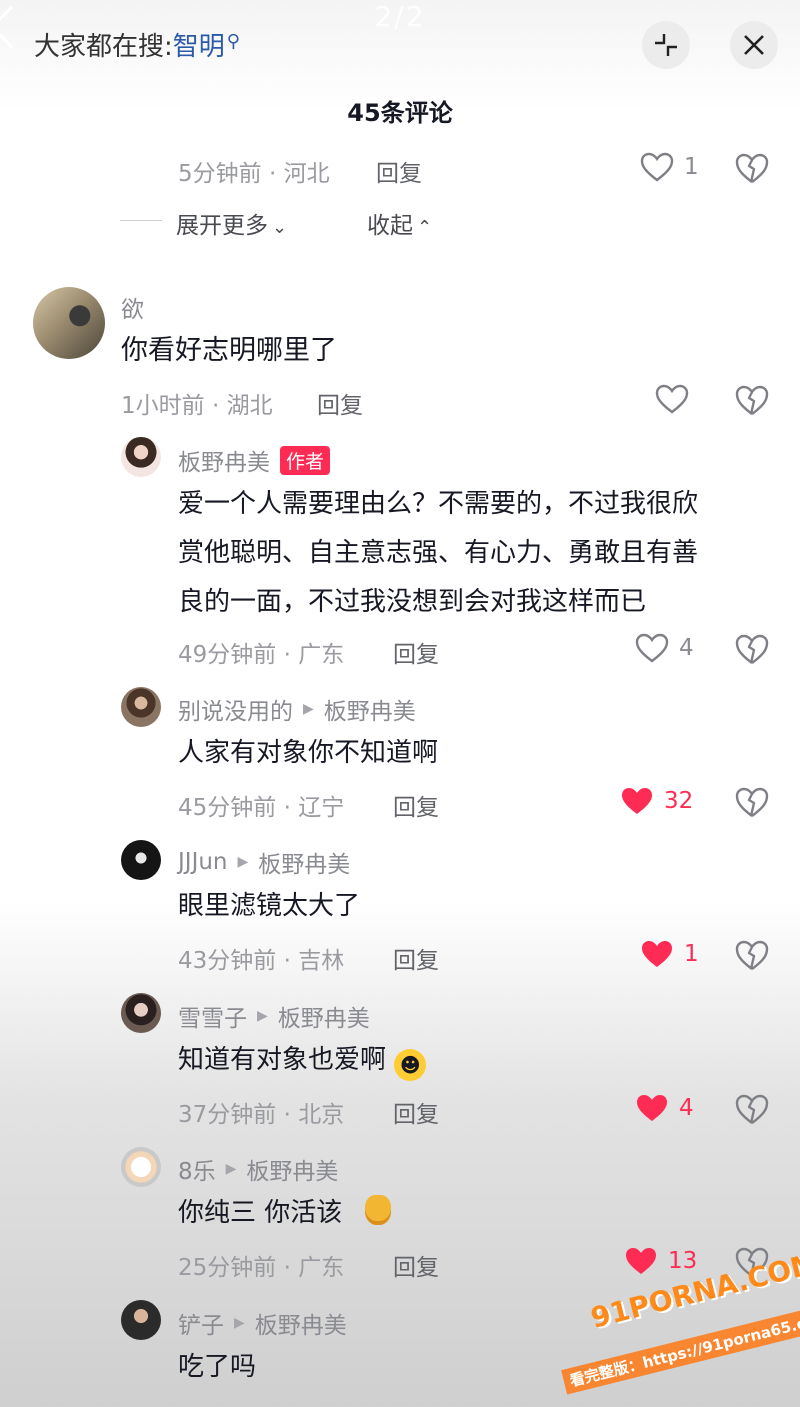 The width and height of the screenshot is (800, 1407). I want to click on chevron-down-icon: ⌄, so click(280, 227).